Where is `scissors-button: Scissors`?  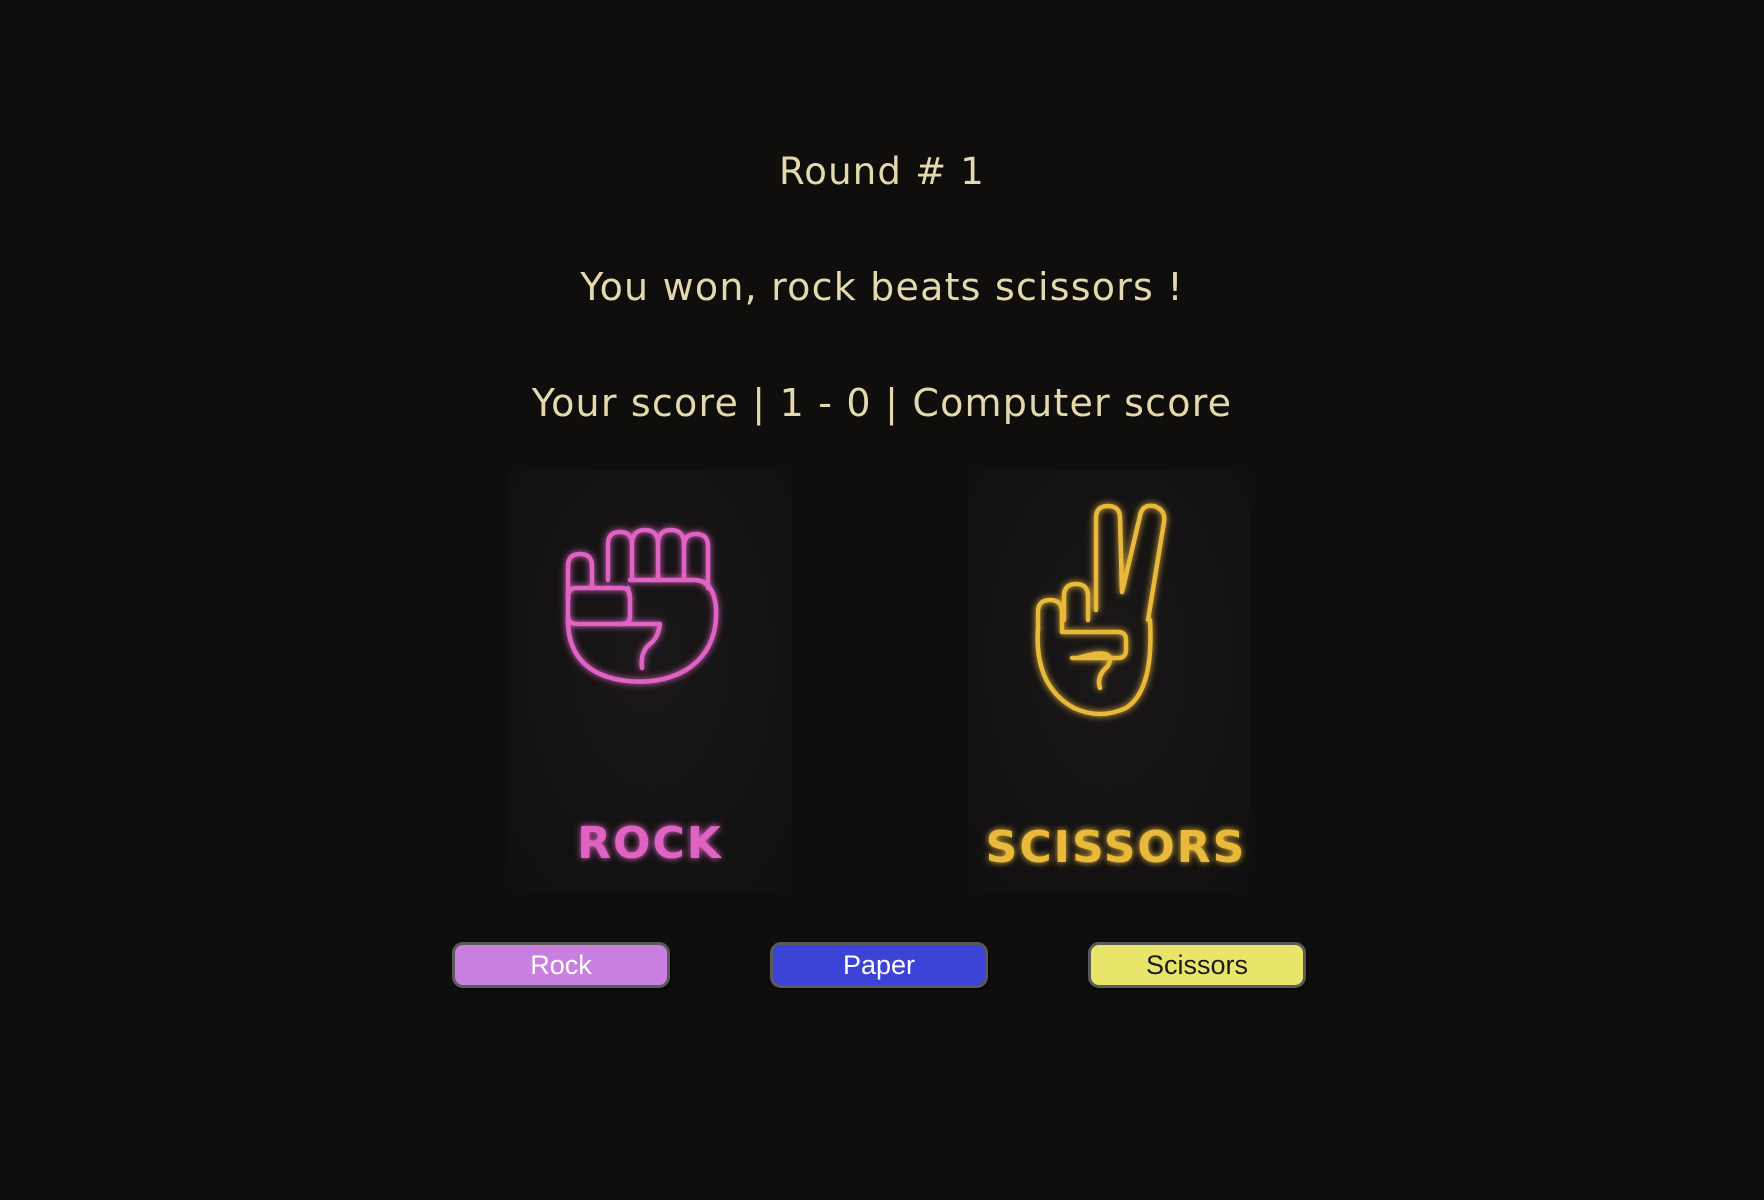
scissors-button: Scissors is located at coordinates (1197, 965).